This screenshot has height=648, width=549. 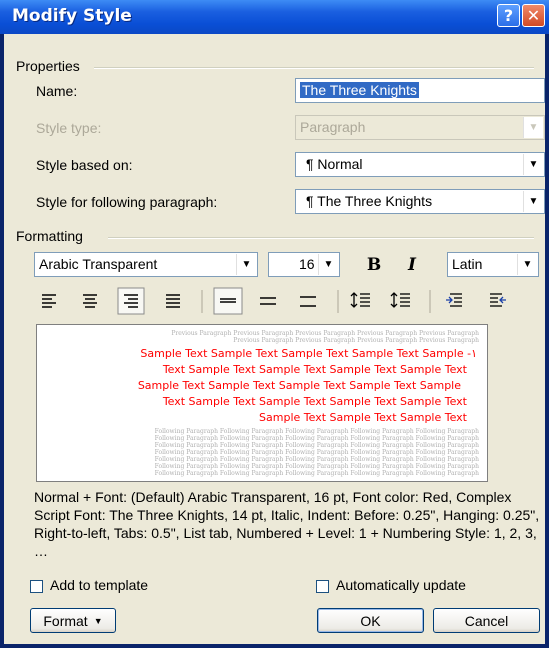 I want to click on space-after-icon, so click(x=400, y=300).